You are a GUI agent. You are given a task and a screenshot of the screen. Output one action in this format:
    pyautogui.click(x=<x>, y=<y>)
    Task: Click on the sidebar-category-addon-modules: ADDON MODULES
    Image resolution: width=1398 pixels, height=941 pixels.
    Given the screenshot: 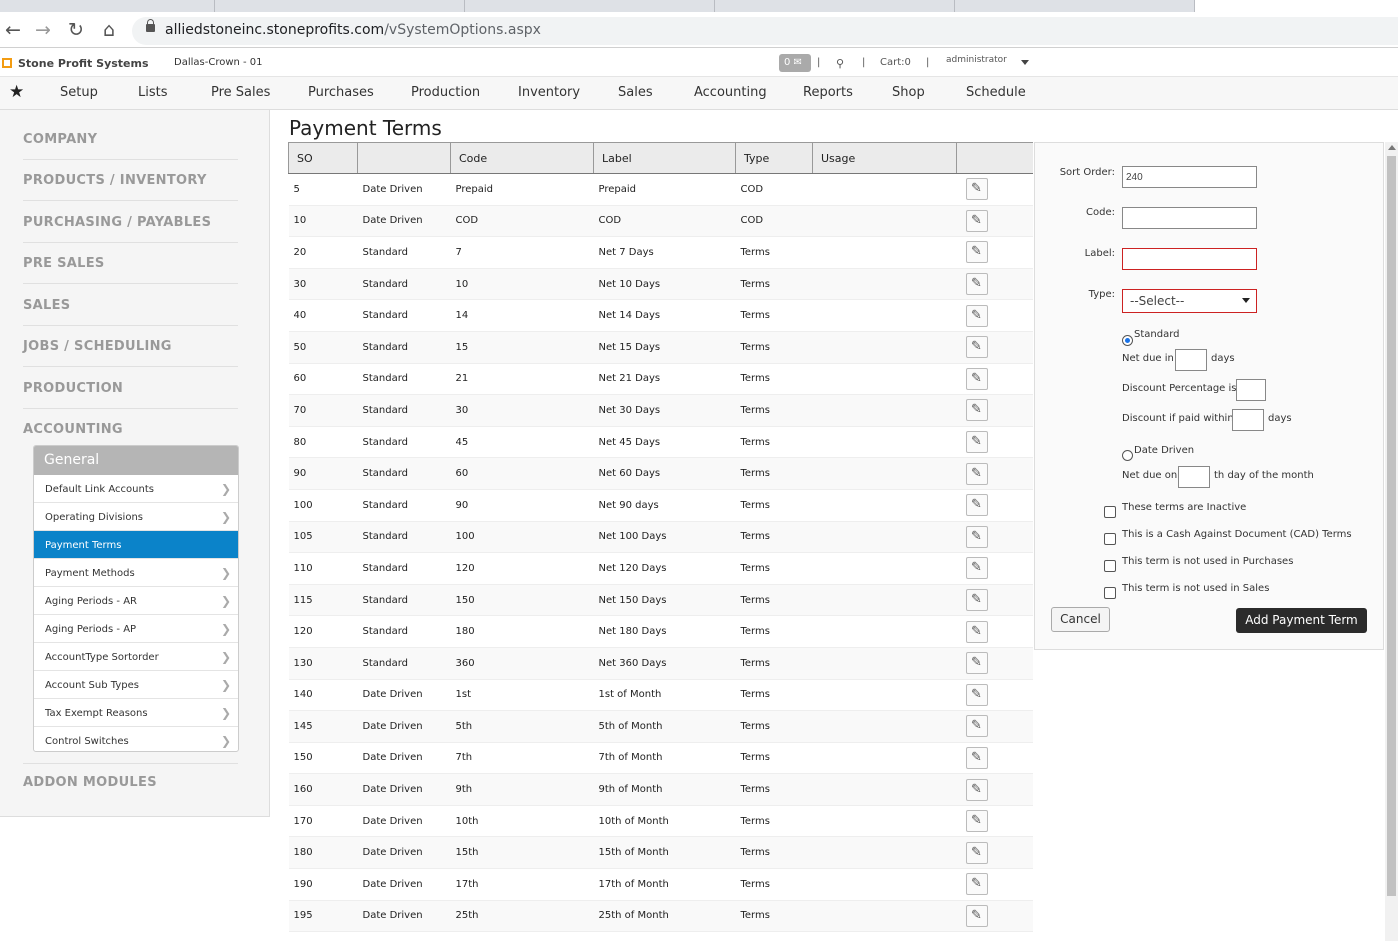 What is the action you would take?
    pyautogui.click(x=90, y=782)
    